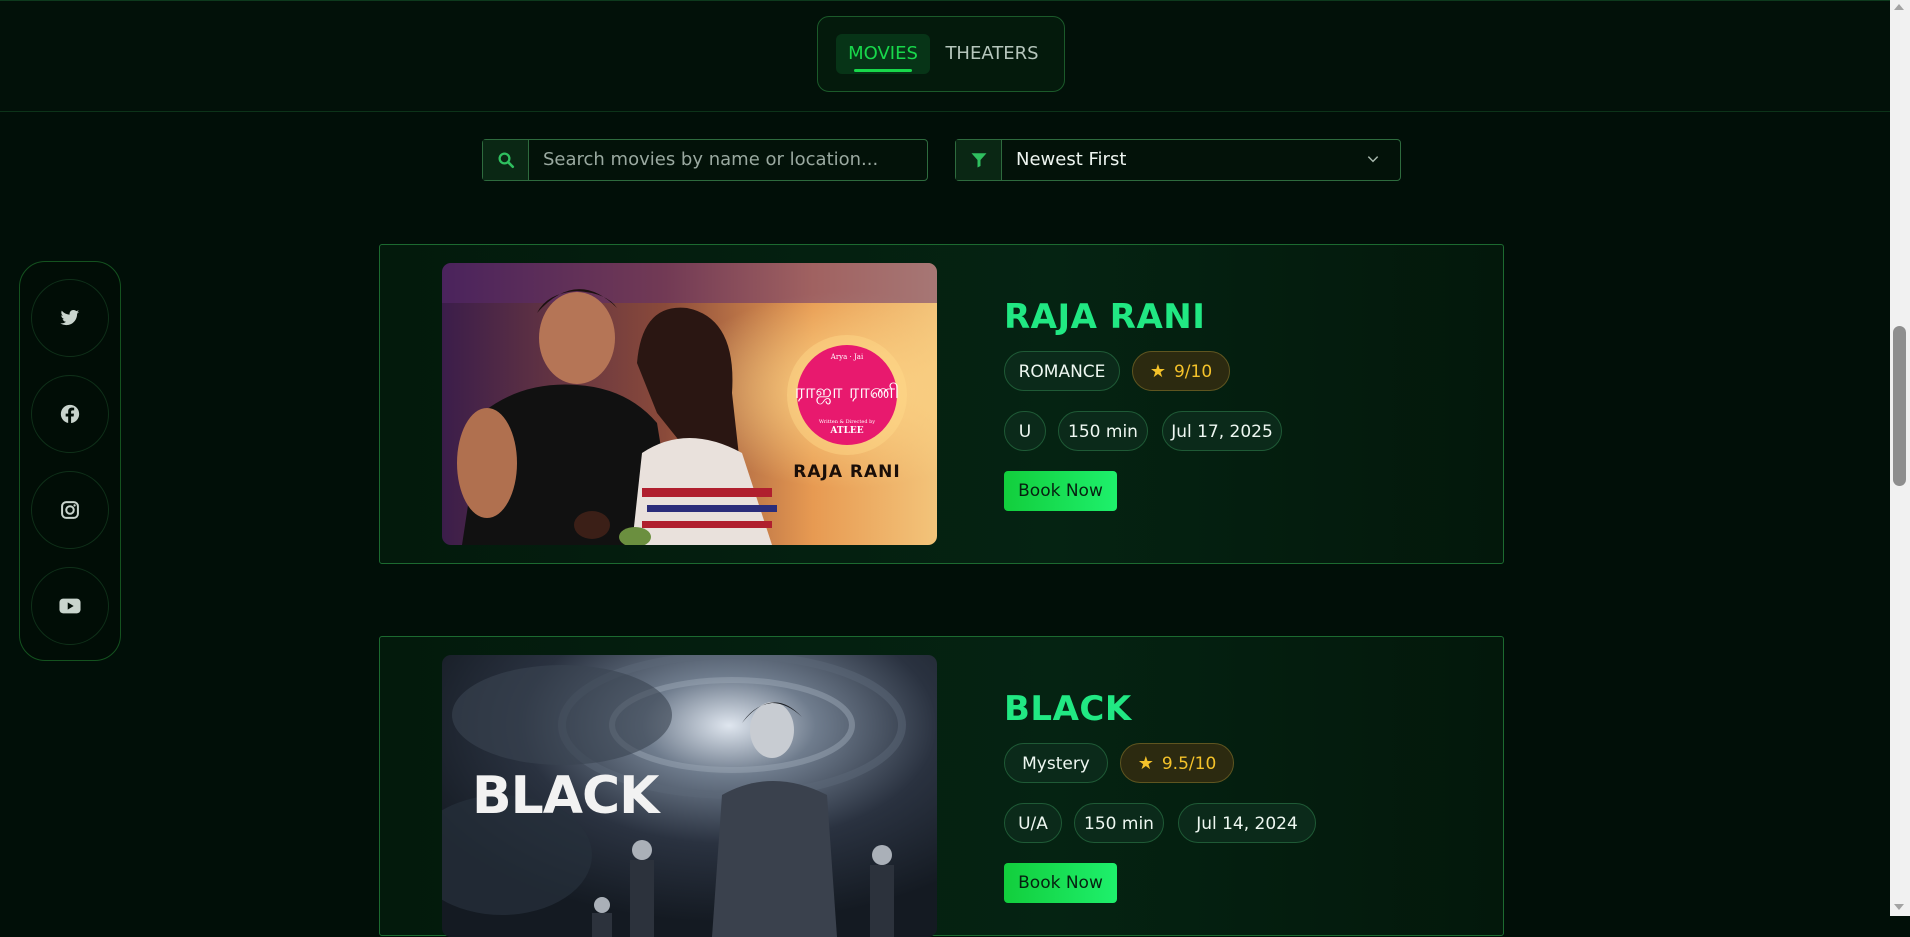 This screenshot has height=937, width=1910. What do you see at coordinates (847, 422) in the screenshot?
I see `poster-logo-credit: Written & Directed by` at bounding box center [847, 422].